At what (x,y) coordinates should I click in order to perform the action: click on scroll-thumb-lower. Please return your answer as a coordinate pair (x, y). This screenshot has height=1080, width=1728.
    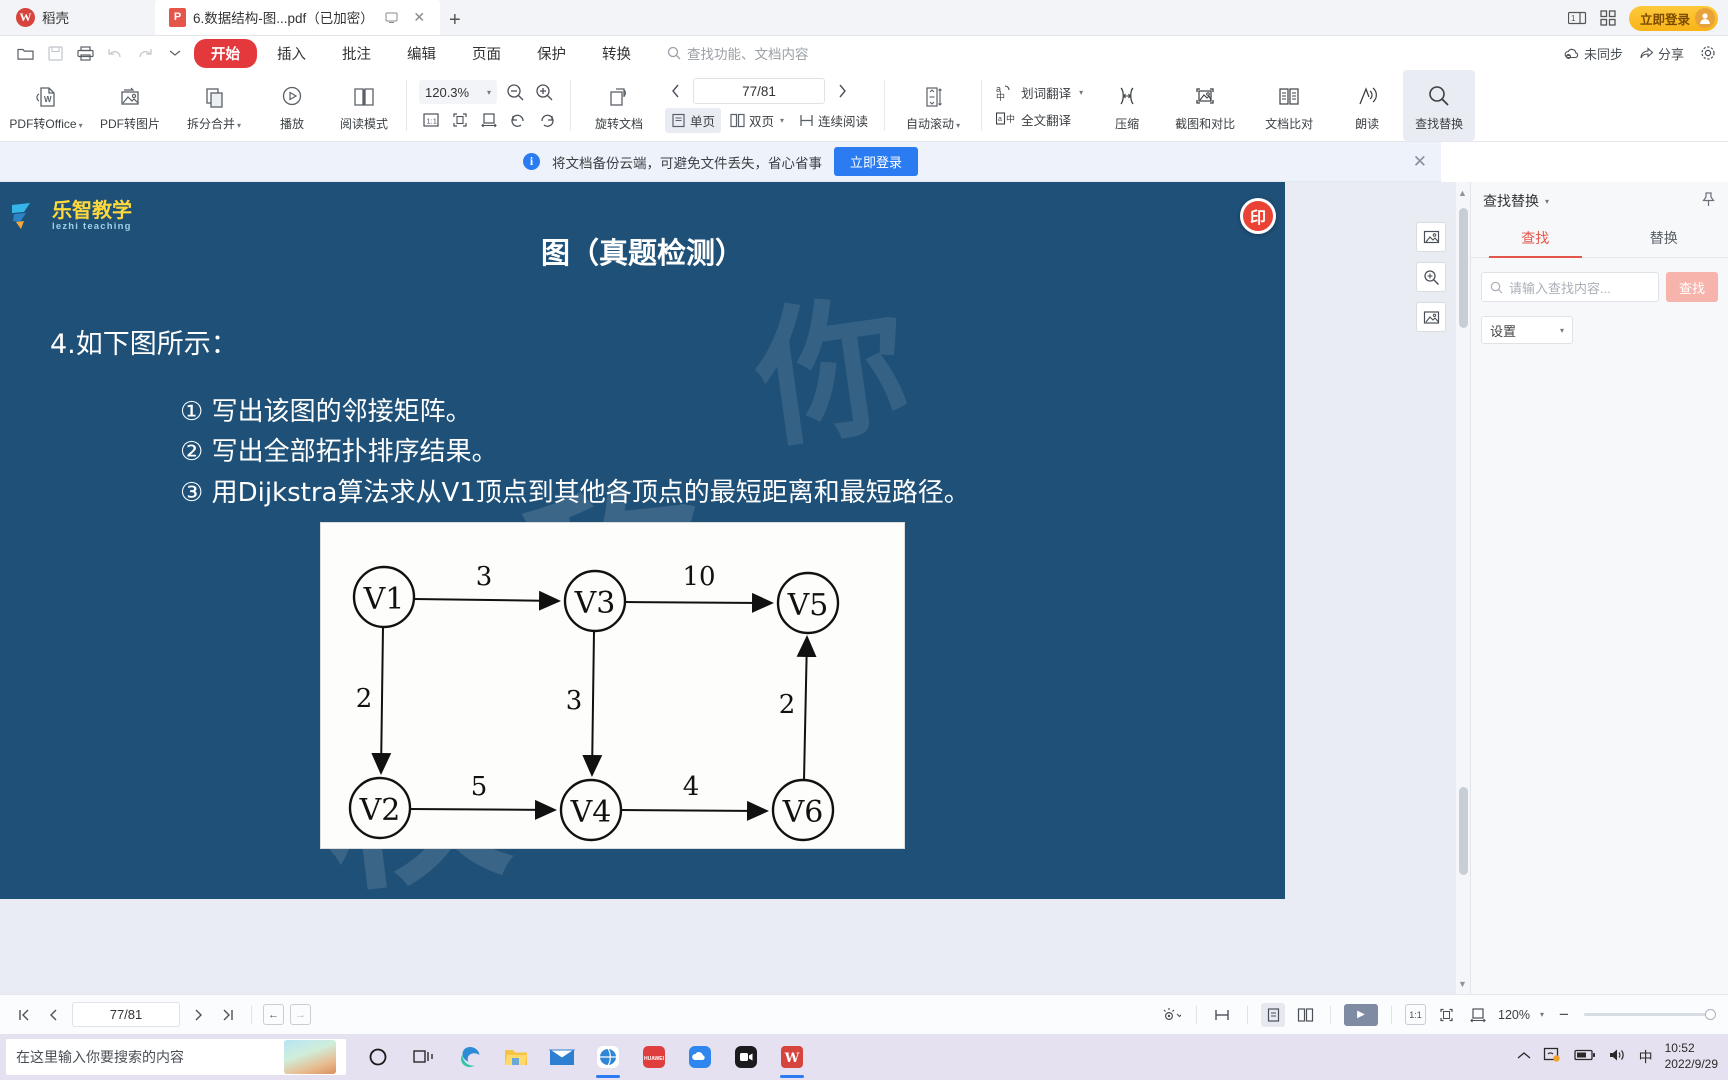
    Looking at the image, I should click on (1463, 831).